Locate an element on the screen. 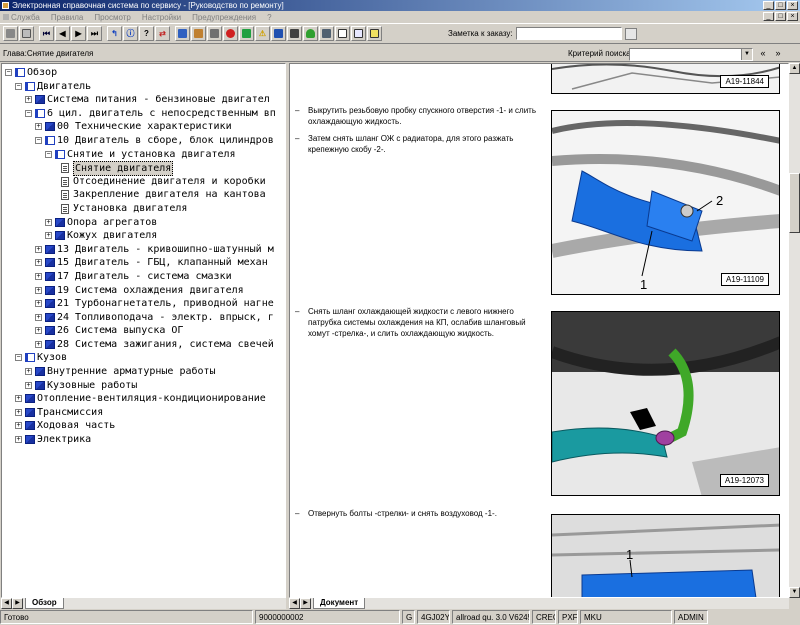 Image resolution: width=800 pixels, height=625 pixels. tree-item: + Ходовая часть is located at coordinates (143, 426).